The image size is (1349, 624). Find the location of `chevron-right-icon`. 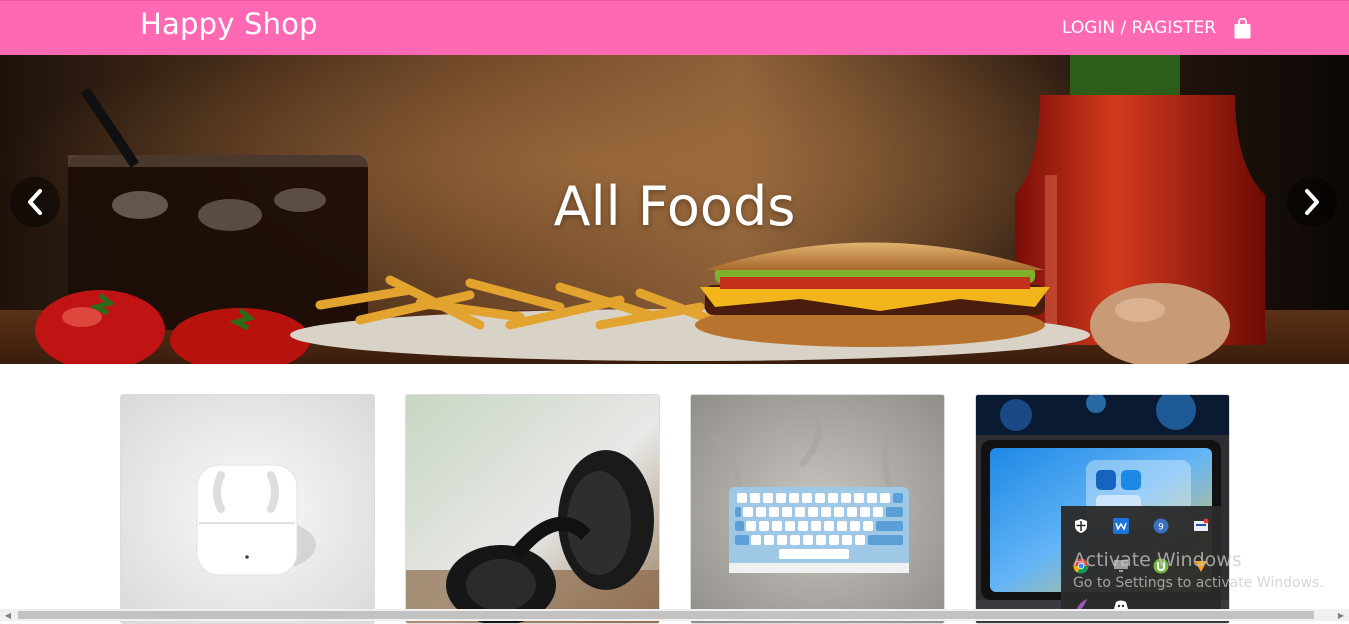

chevron-right-icon is located at coordinates (1312, 202).